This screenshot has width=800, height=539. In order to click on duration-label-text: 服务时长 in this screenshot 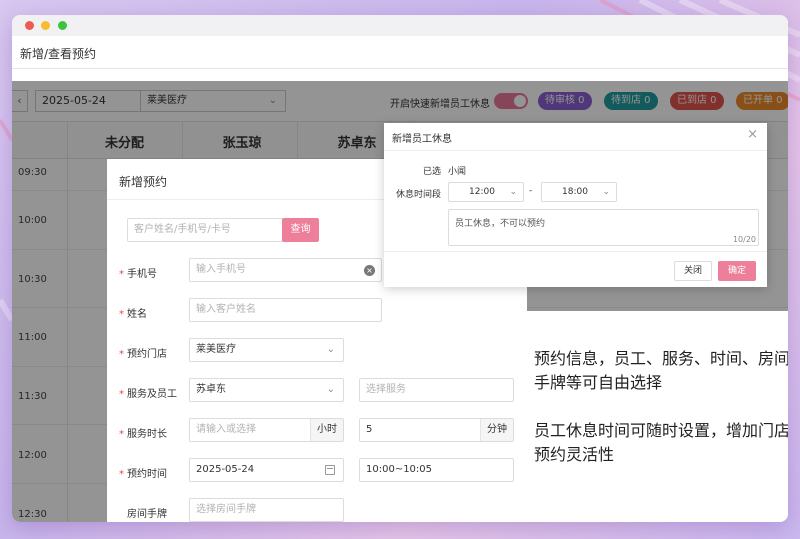, I will do `click(147, 434)`.